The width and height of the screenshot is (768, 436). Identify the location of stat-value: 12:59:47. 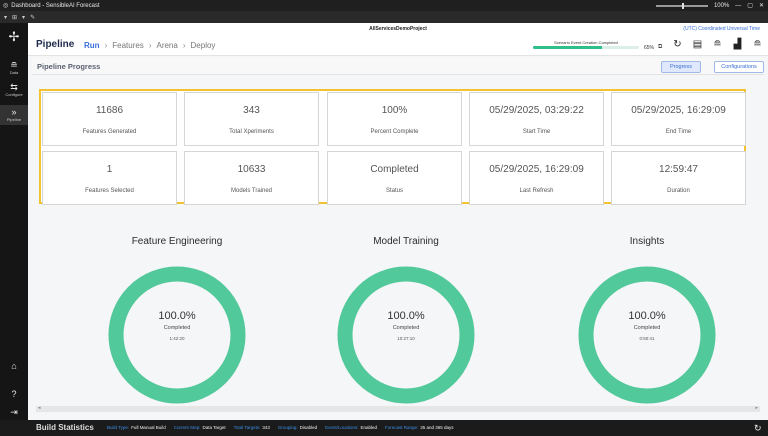
(678, 169).